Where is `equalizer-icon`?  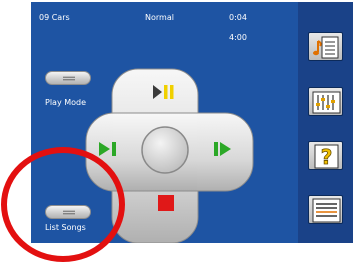
equalizer-icon is located at coordinates (326, 102).